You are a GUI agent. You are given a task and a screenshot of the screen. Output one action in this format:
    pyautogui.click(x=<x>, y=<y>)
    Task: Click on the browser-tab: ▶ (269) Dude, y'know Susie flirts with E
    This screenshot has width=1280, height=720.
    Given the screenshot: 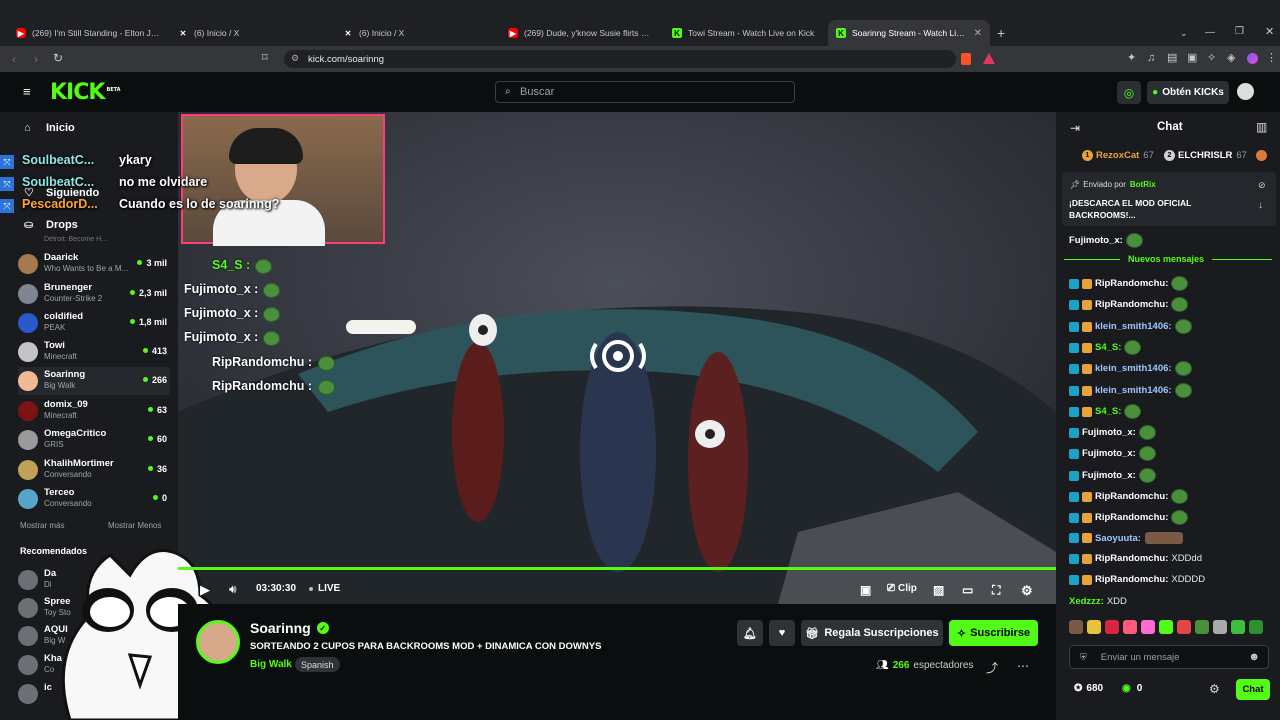 What is the action you would take?
    pyautogui.click(x=581, y=33)
    